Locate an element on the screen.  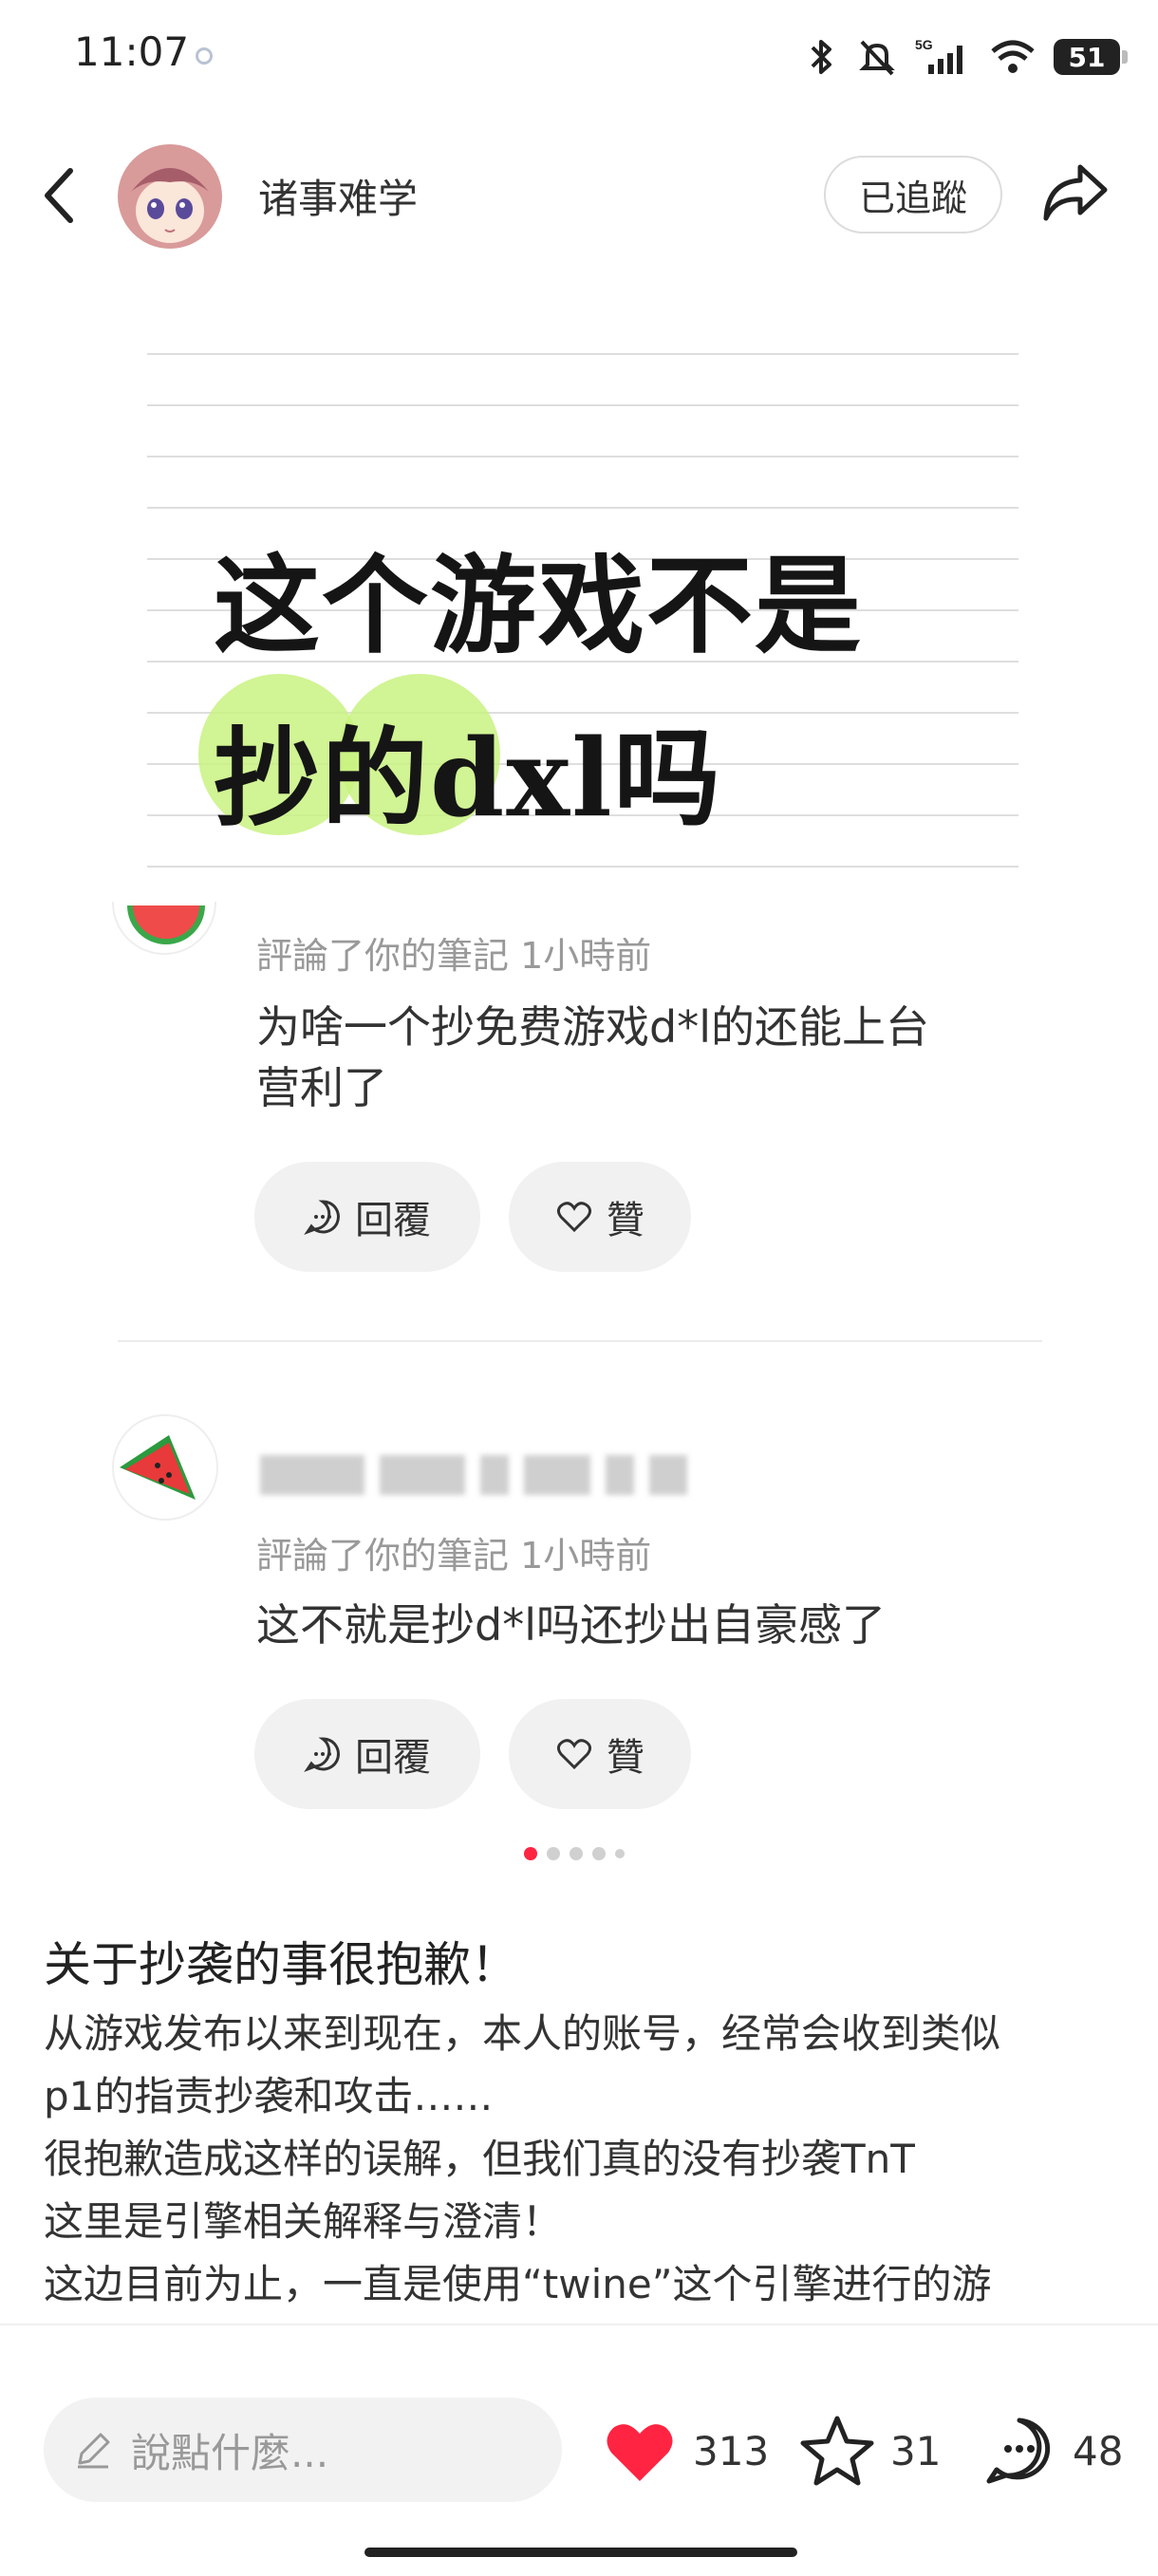
follow-button: 已追蹤 is located at coordinates (913, 194).